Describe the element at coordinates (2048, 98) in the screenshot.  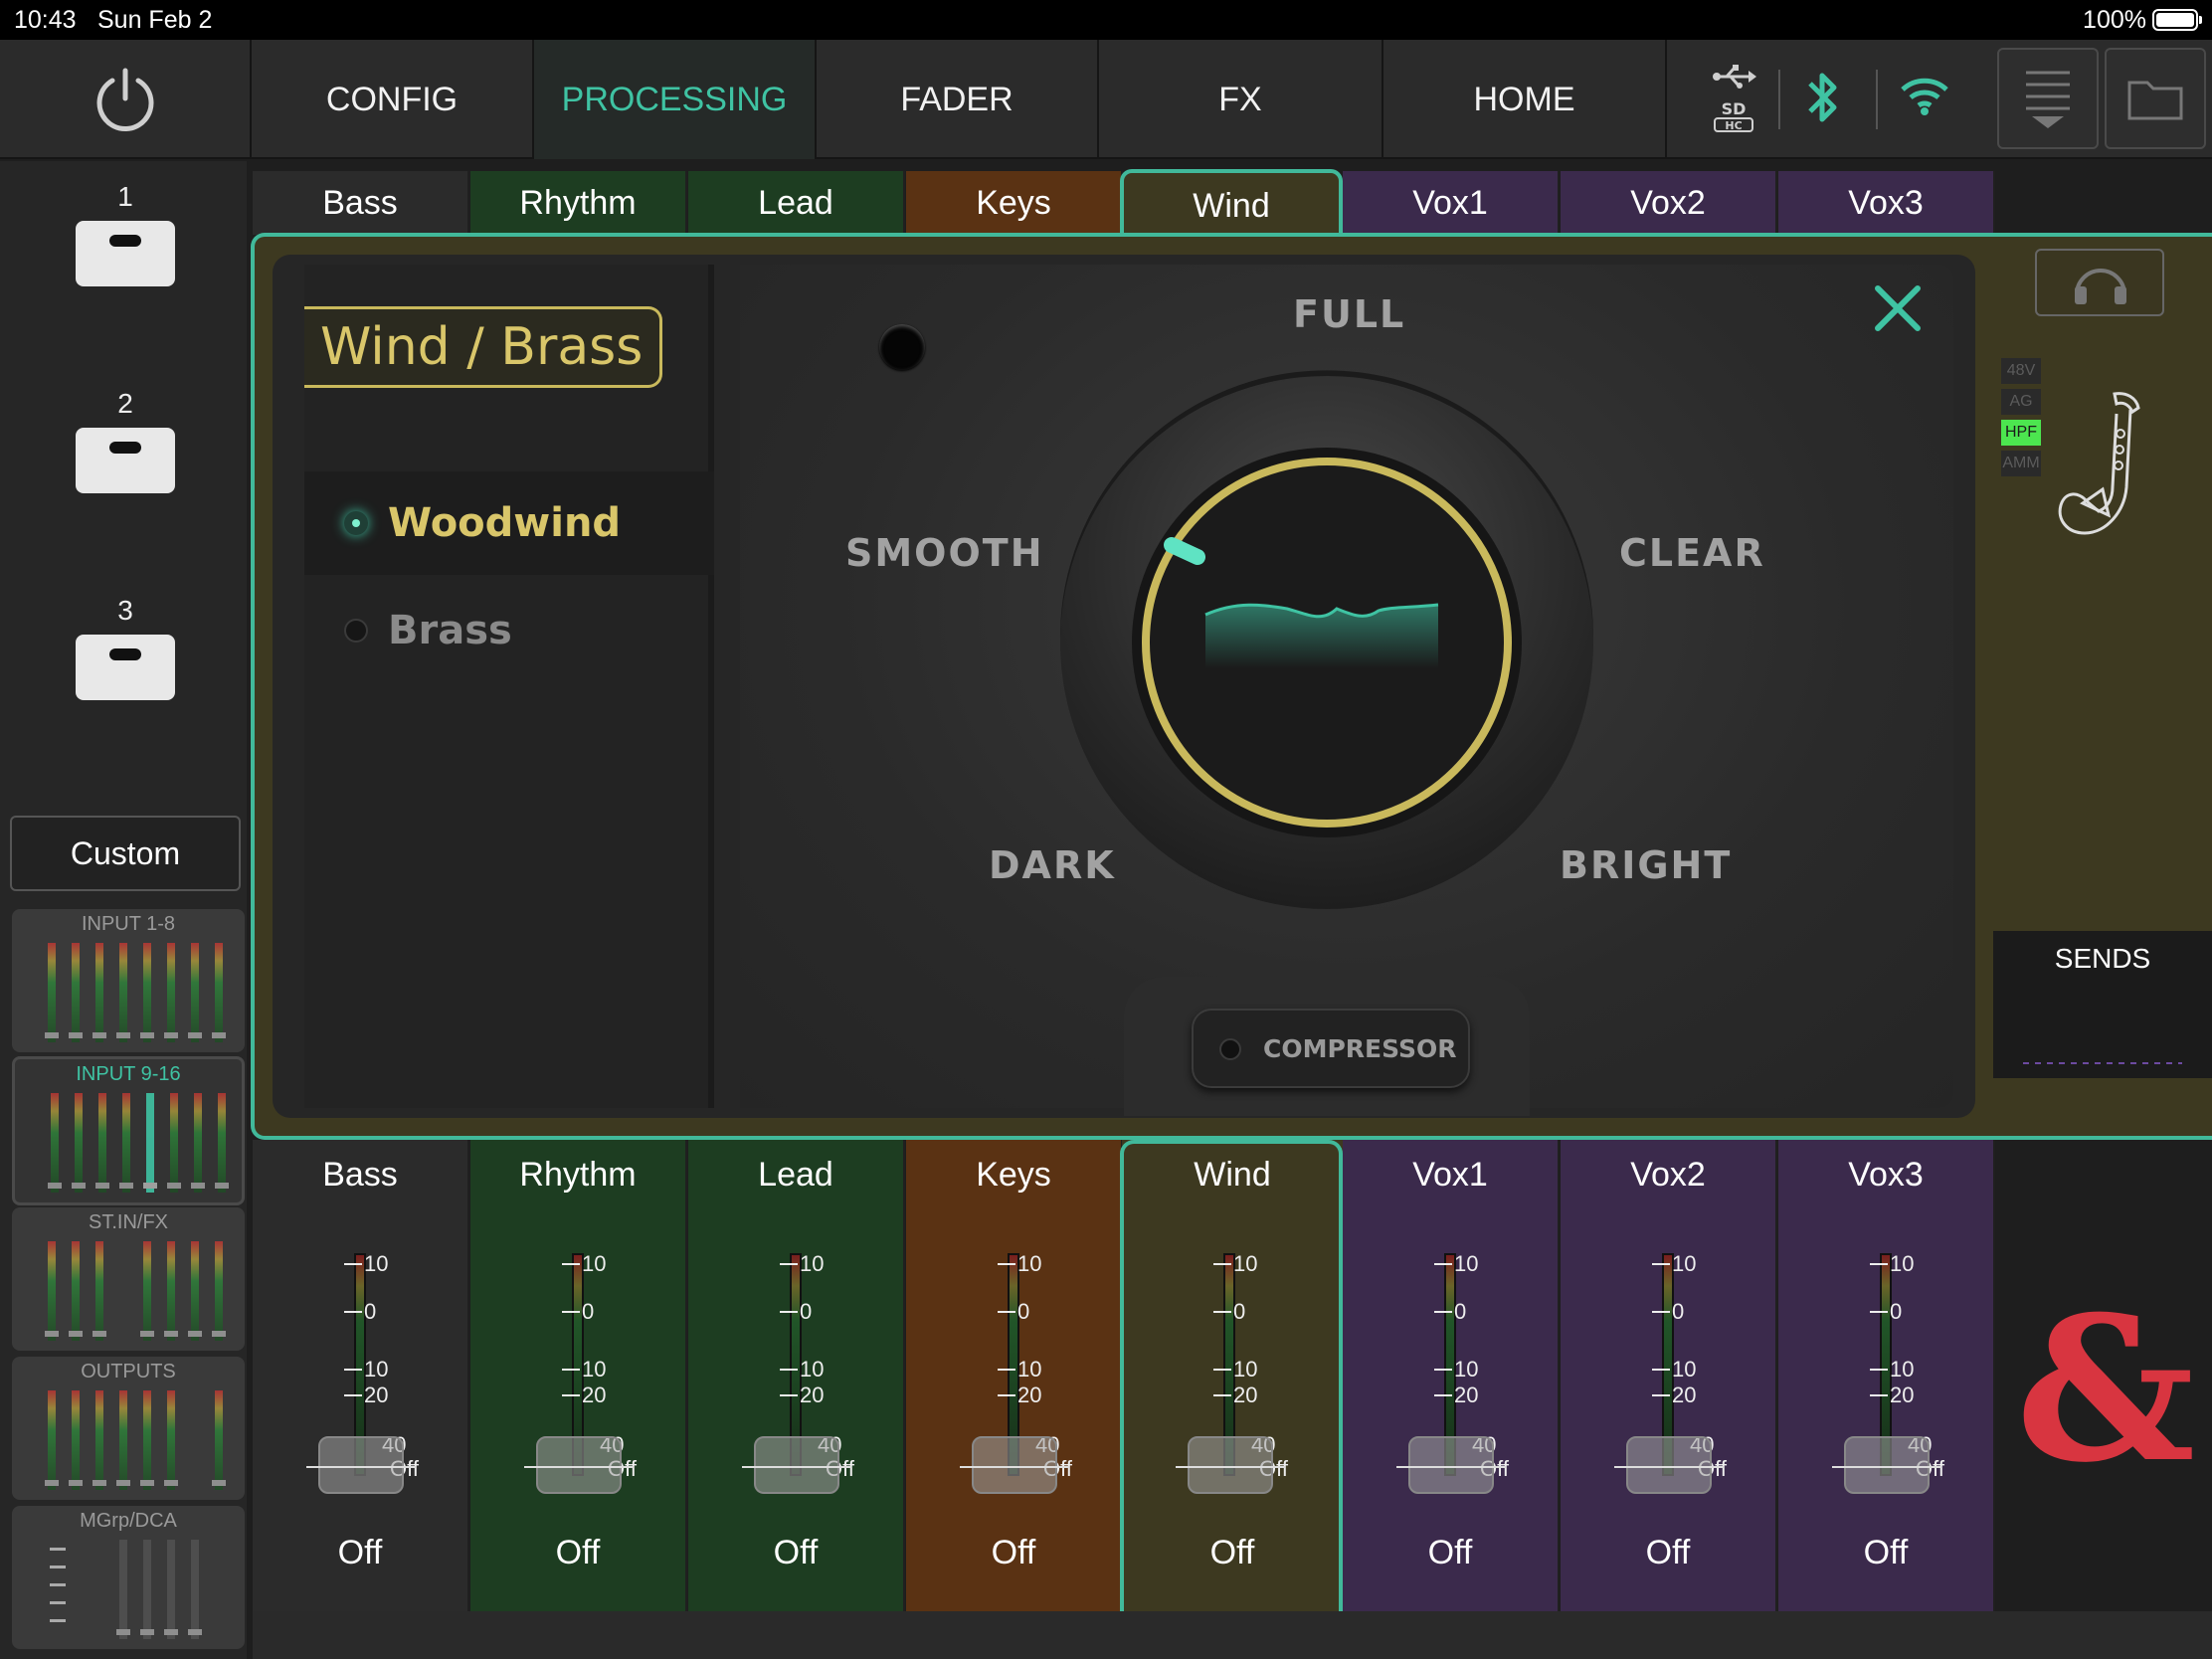
I see `menu-button` at that location.